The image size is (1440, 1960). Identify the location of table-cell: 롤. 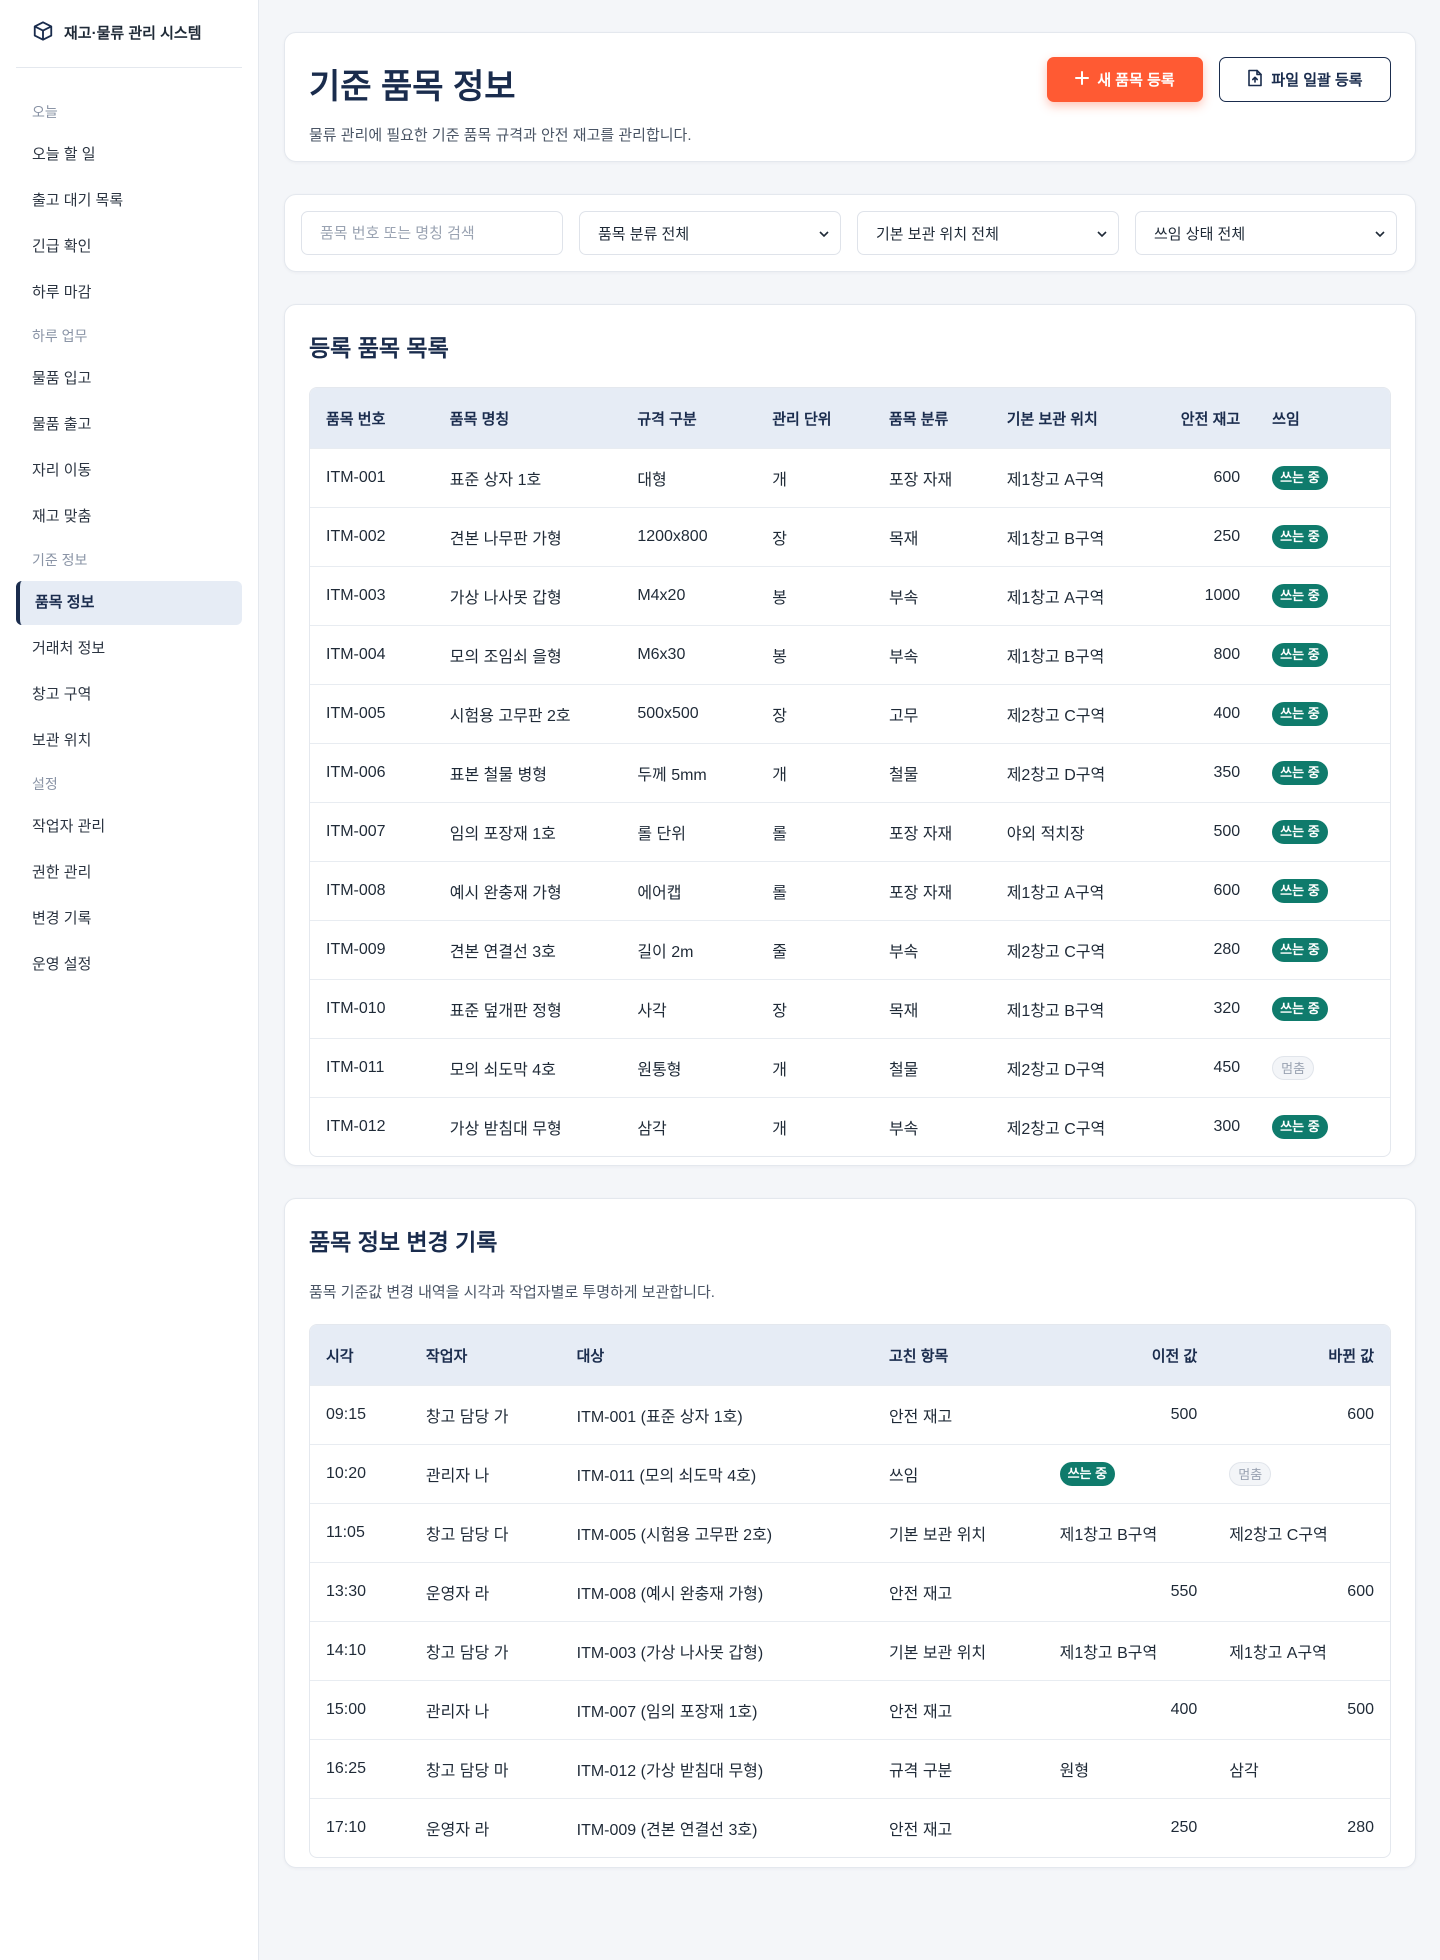
(814, 831).